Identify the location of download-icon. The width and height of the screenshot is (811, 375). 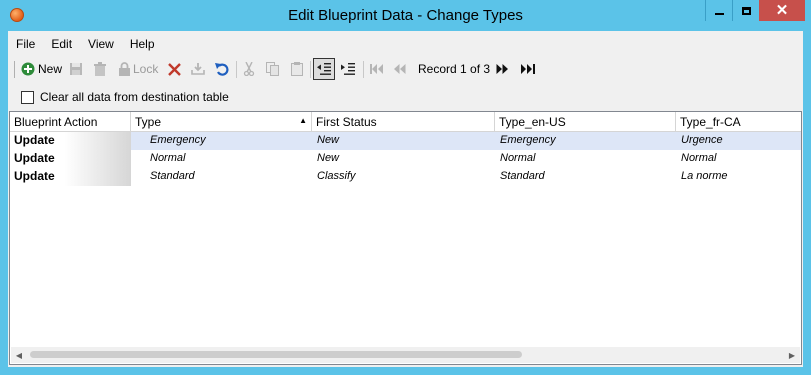
(198, 69).